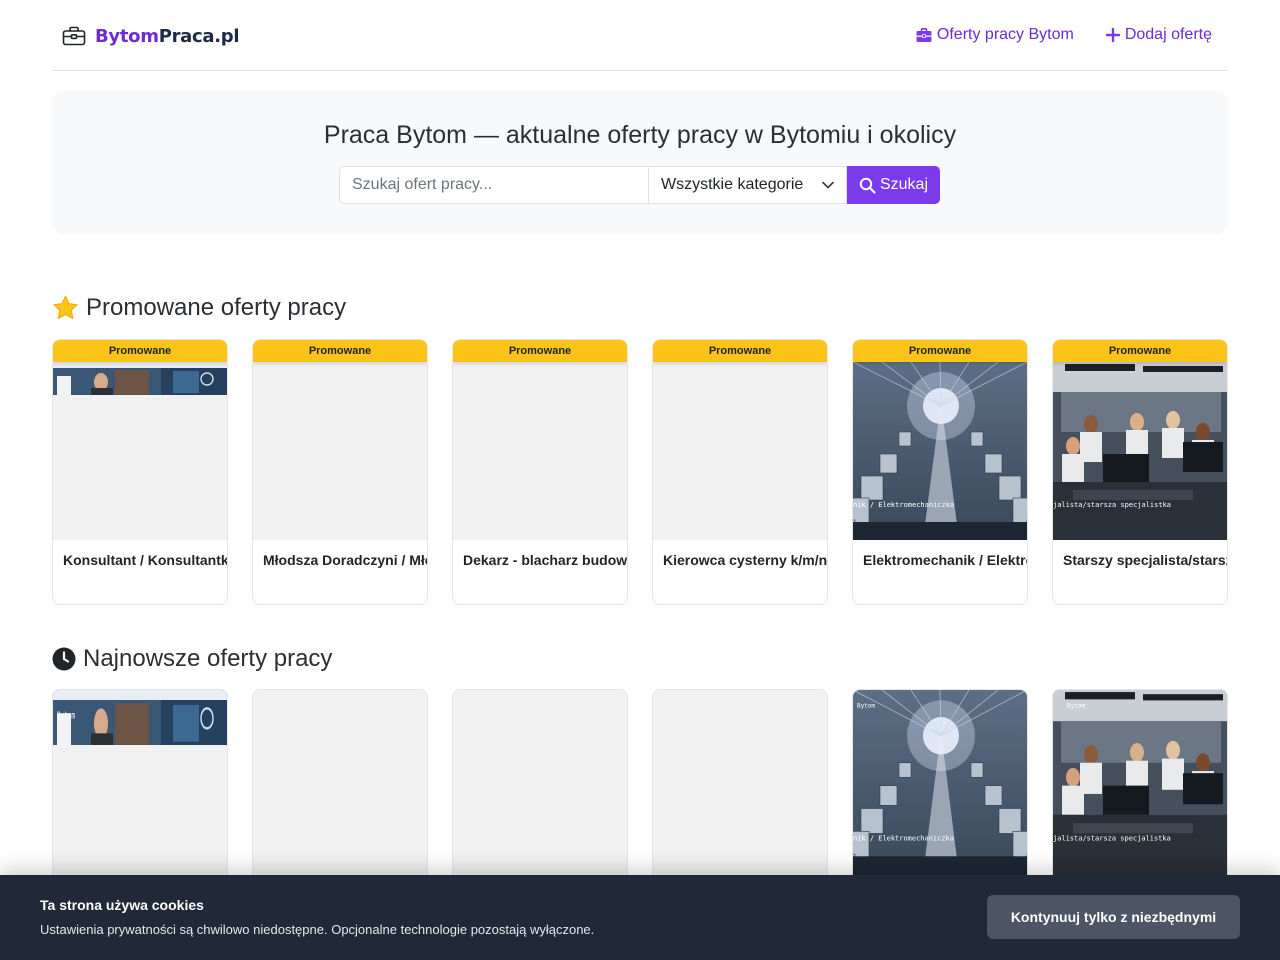  What do you see at coordinates (127, 36) in the screenshot?
I see `logo-text-part1: Bytom` at bounding box center [127, 36].